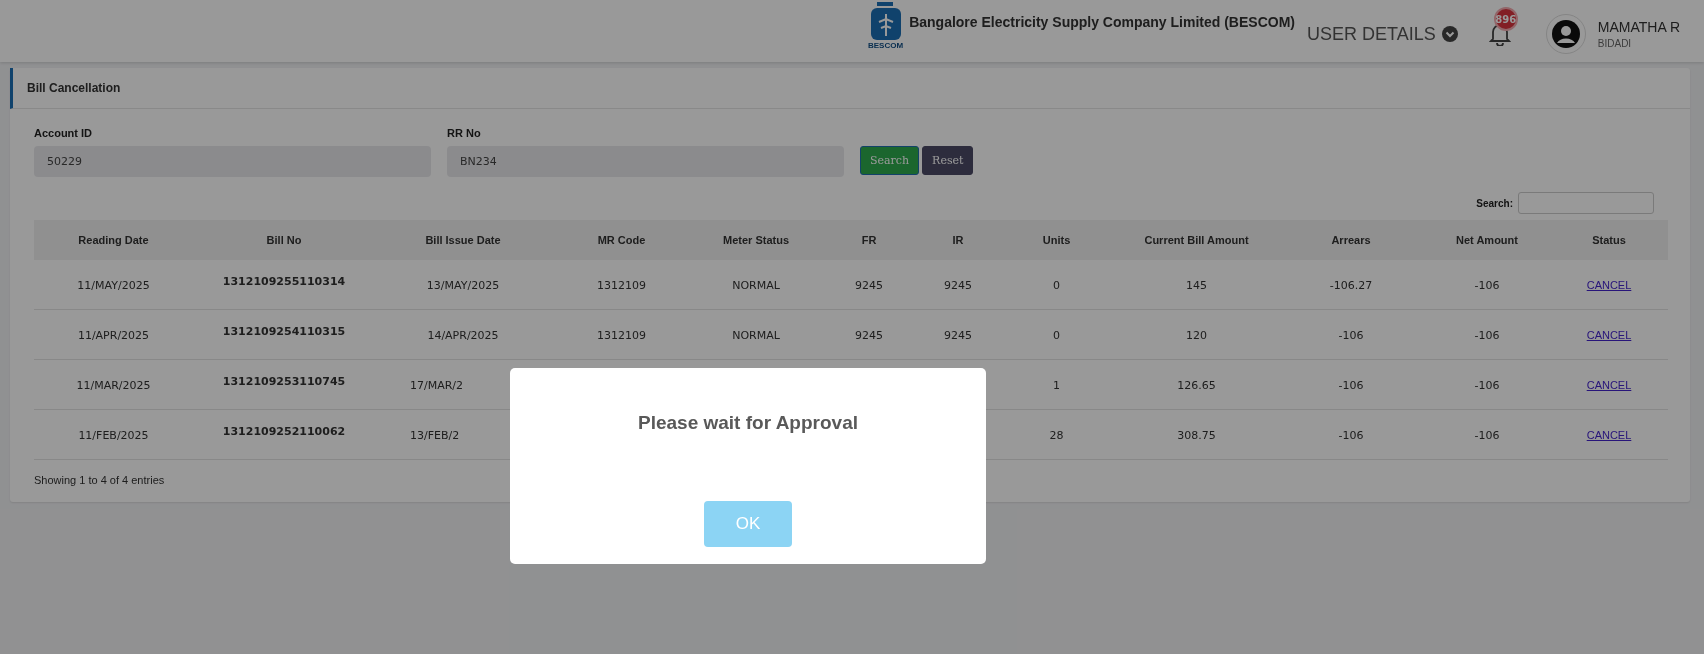 The image size is (1704, 654). Describe the element at coordinates (1638, 27) in the screenshot. I see `user-name: MAMATHA R` at that location.